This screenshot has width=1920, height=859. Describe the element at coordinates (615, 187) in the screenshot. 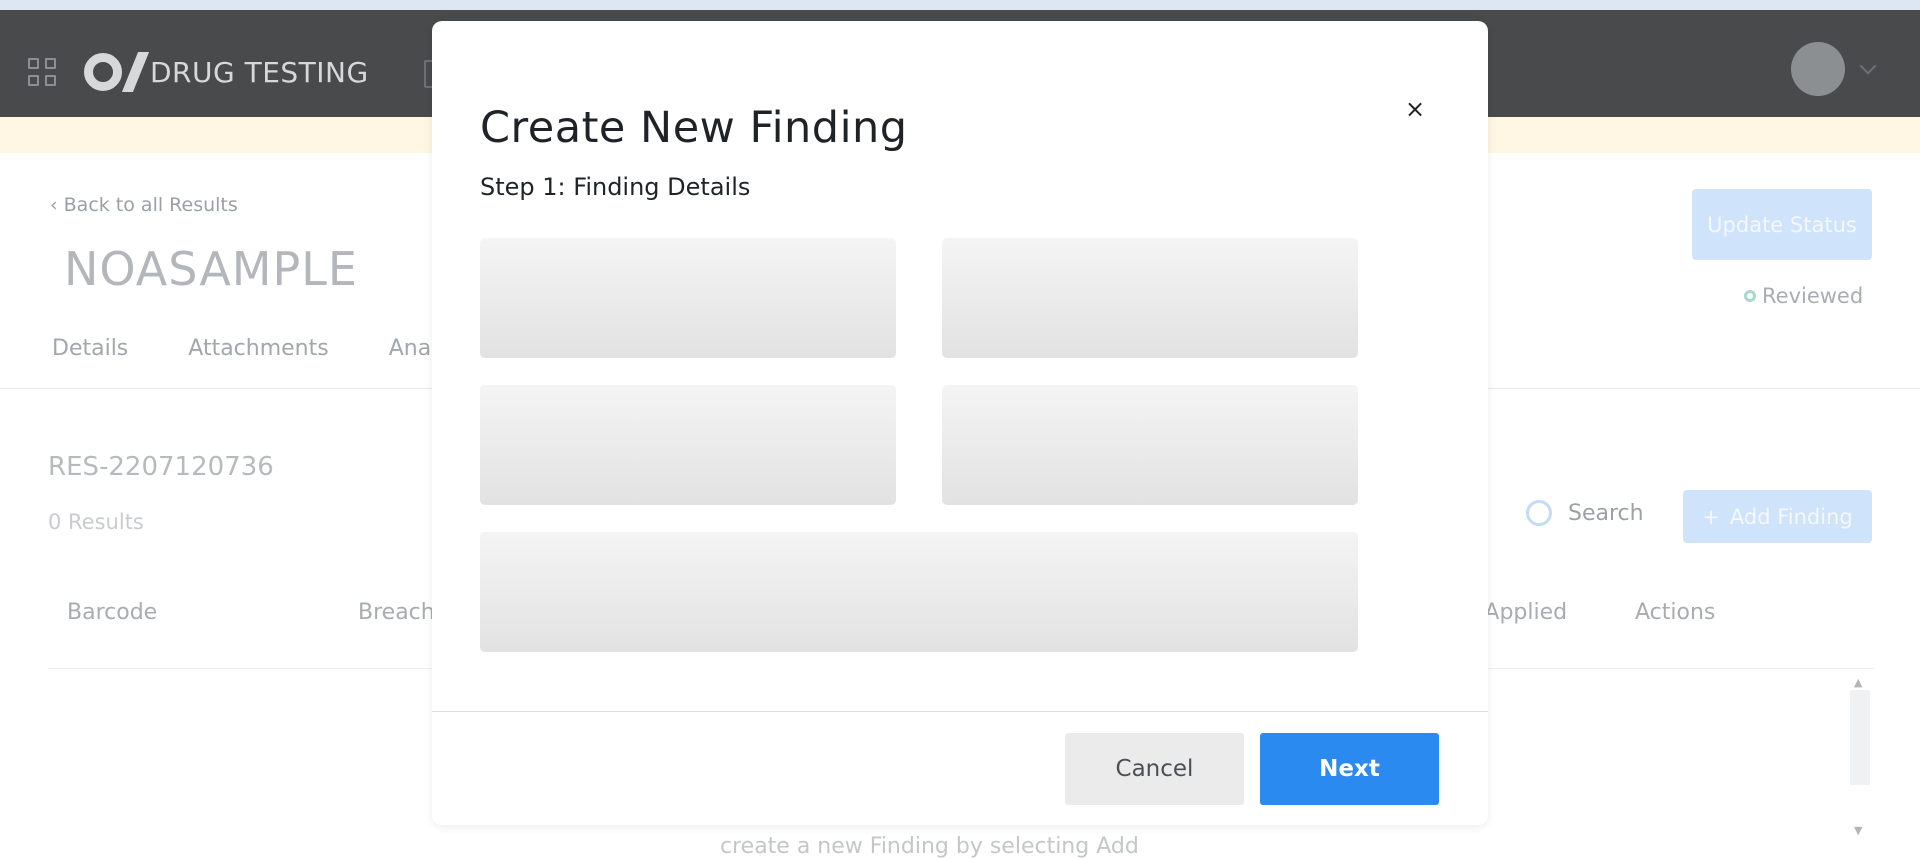

I see `step-label: Step 1: Finding Details` at that location.